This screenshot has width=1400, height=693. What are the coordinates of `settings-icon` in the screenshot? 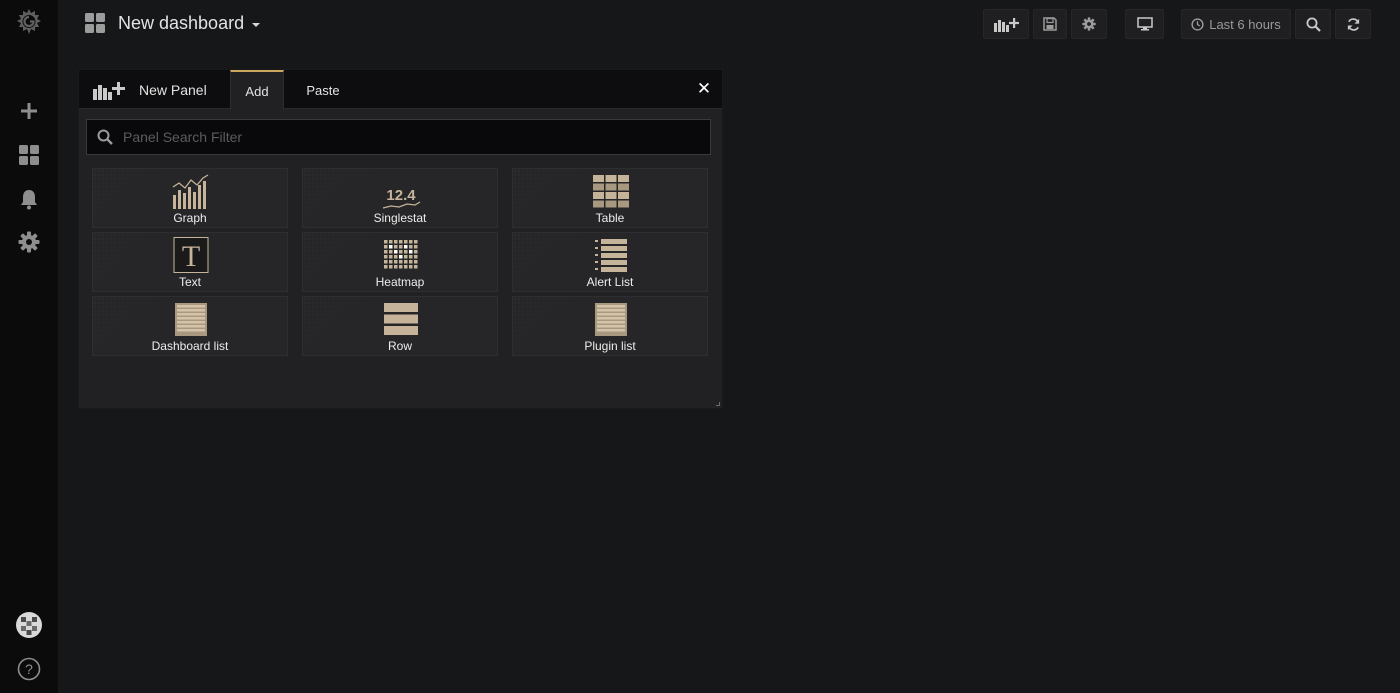 It's located at (1089, 24).